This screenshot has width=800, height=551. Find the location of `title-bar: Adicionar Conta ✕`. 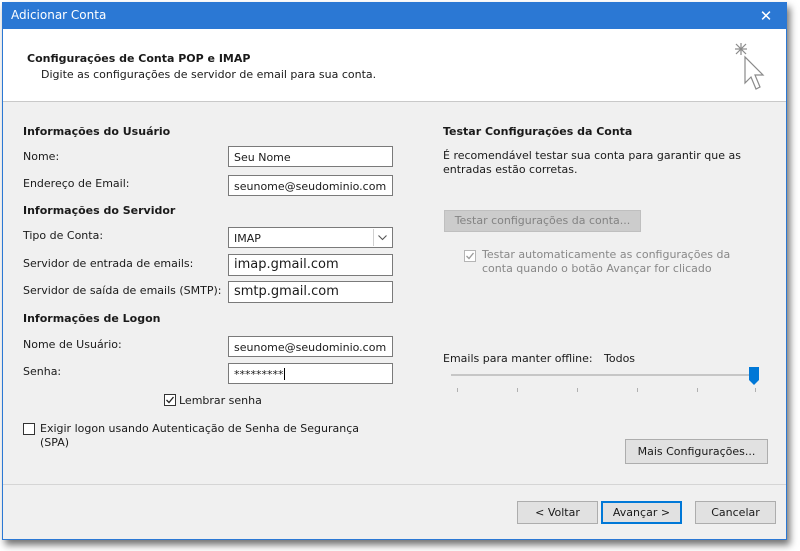

title-bar: Adicionar Conta ✕ is located at coordinates (394, 16).